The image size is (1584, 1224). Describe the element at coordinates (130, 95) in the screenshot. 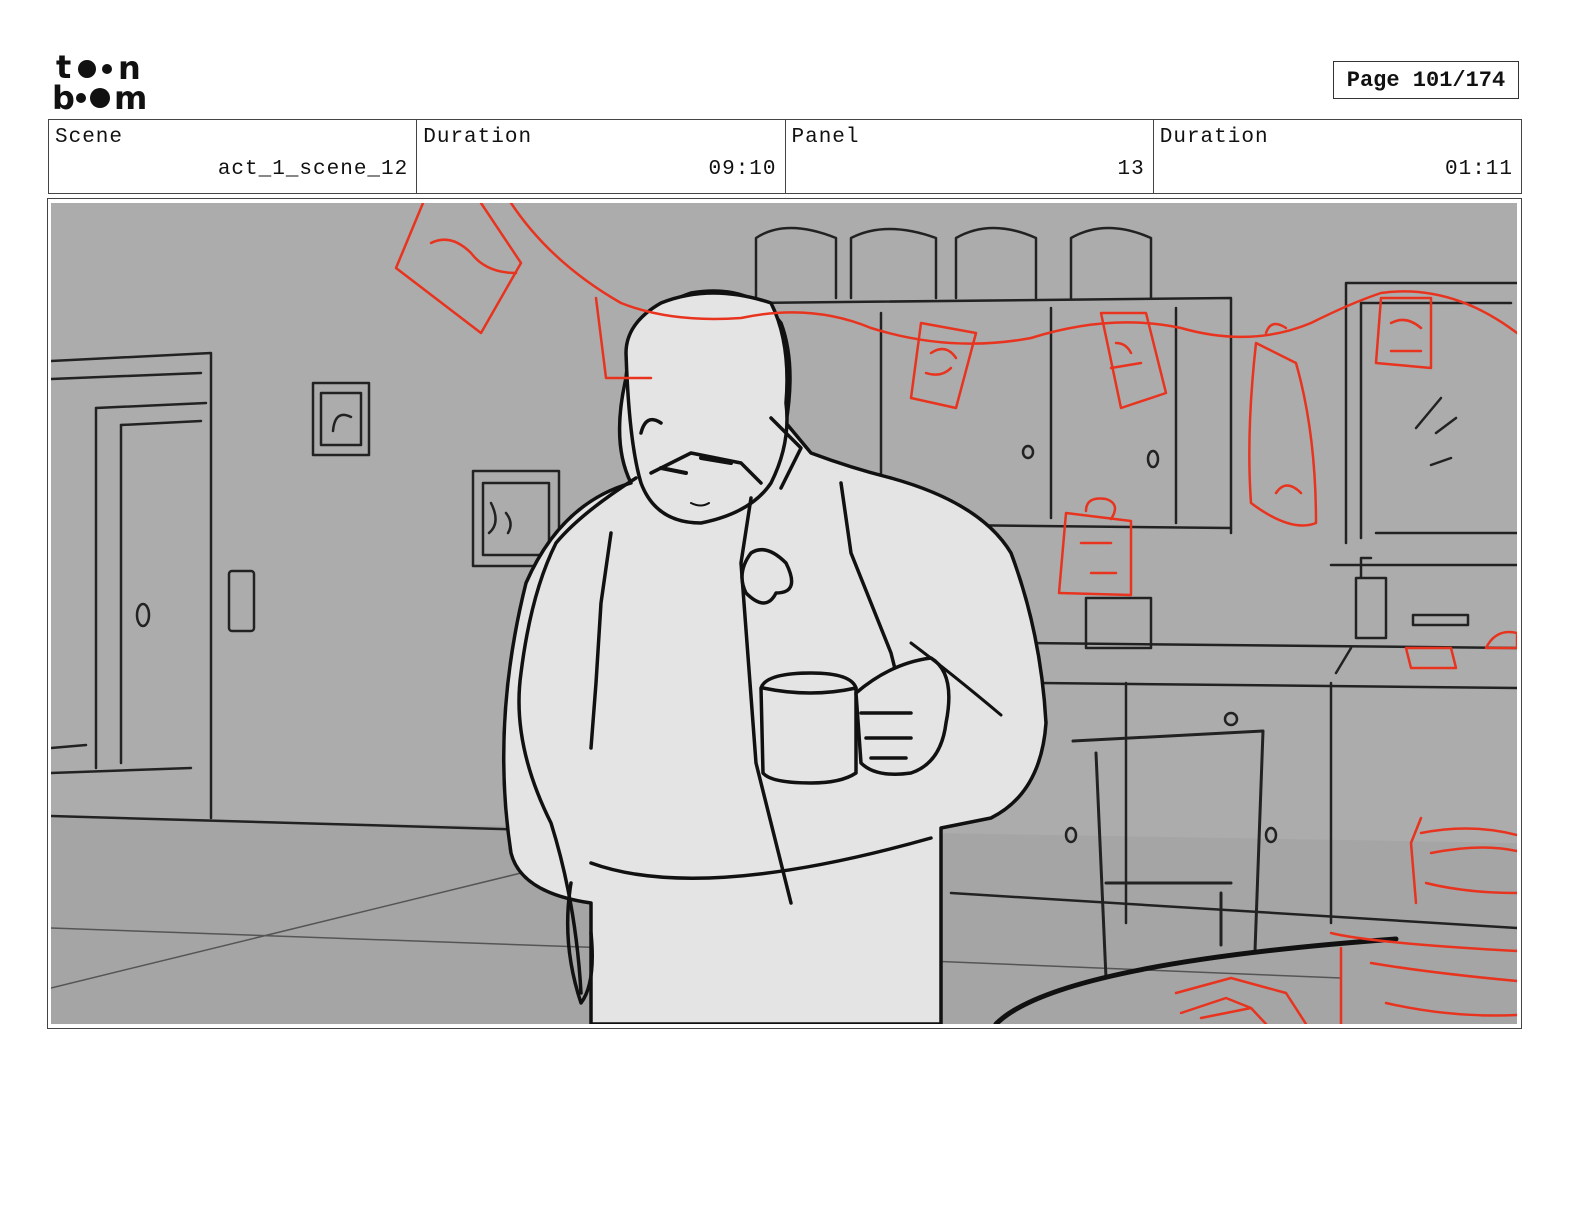

I see `svg-text: m` at that location.